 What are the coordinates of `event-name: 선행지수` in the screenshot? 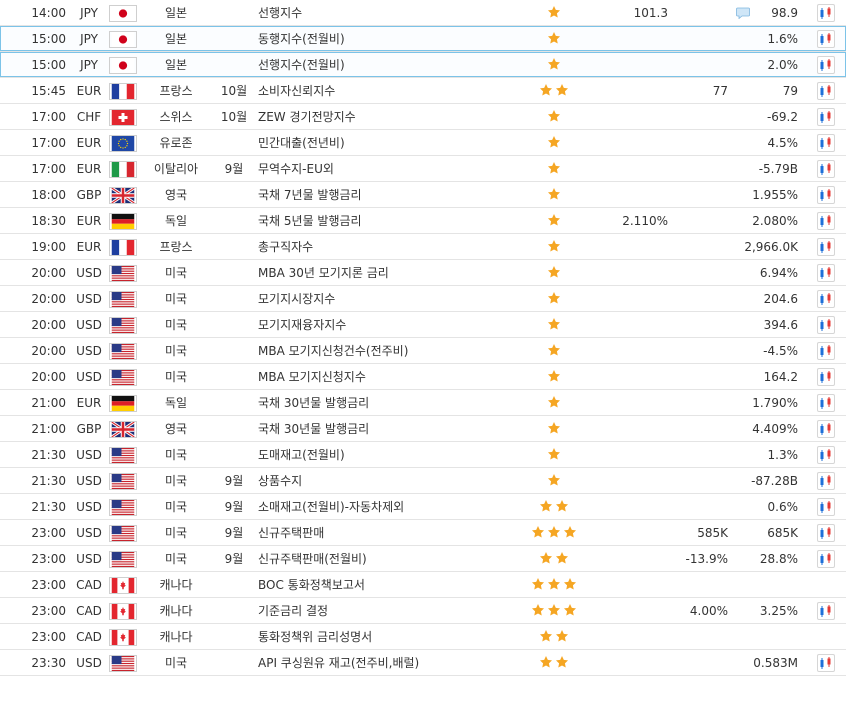 It's located at (280, 13).